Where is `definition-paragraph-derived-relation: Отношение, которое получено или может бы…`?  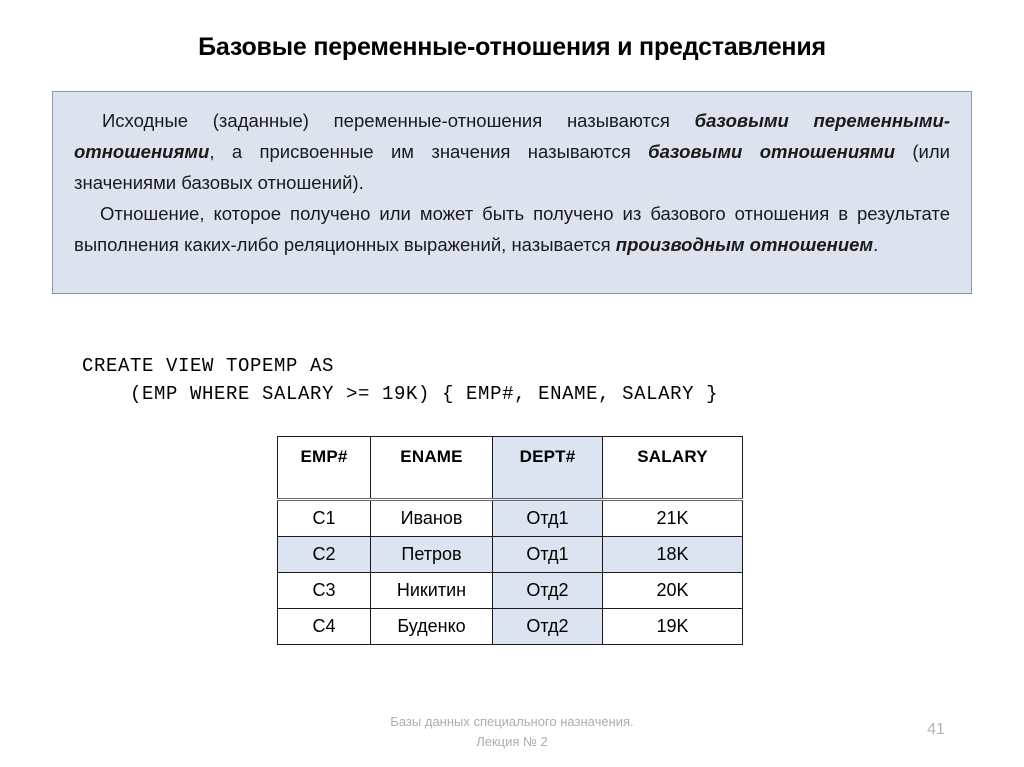
definition-paragraph-derived-relation: Отношение, которое получено или может бы… is located at coordinates (512, 229).